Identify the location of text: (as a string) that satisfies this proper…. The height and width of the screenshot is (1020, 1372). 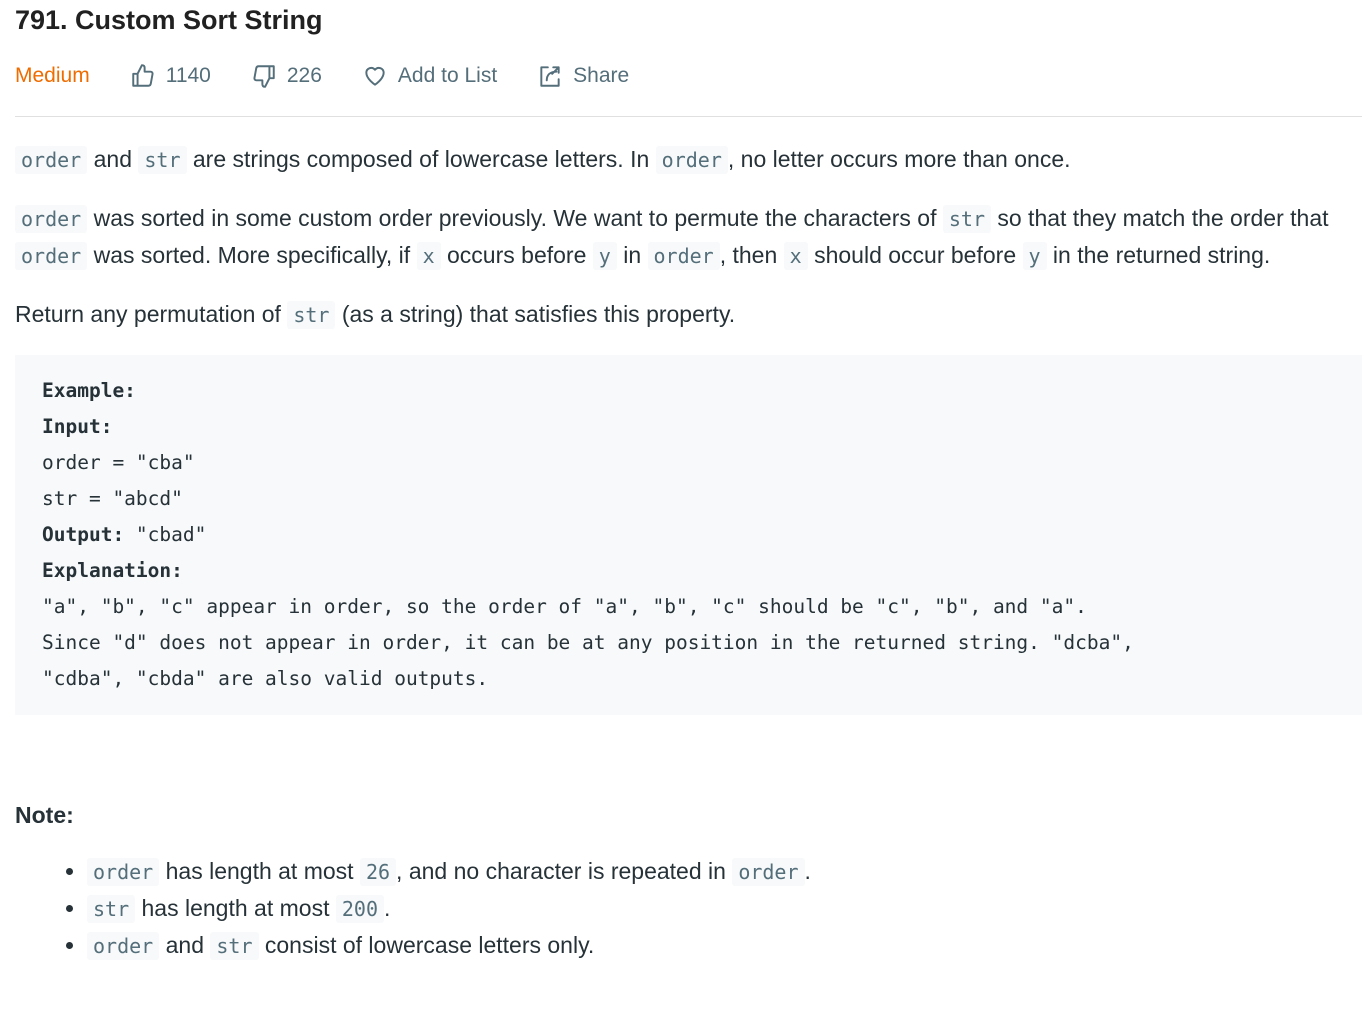
(535, 314).